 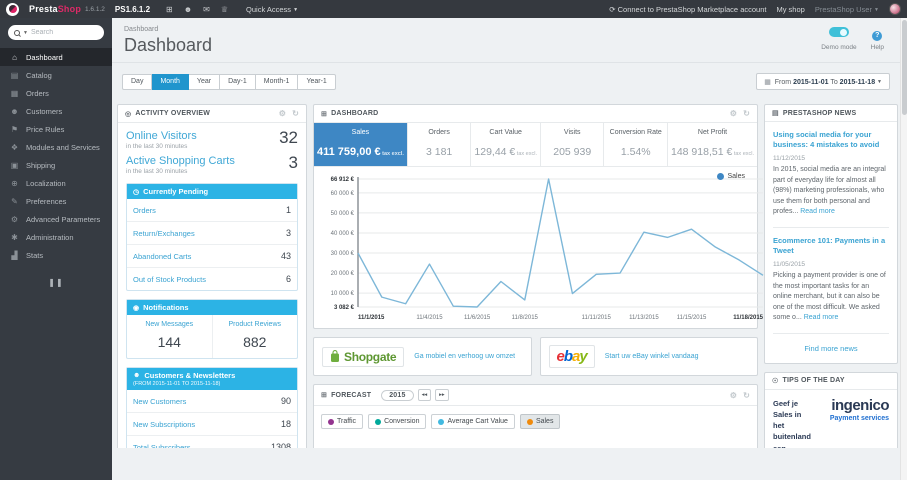 I want to click on demo-mode-toggle, so click(x=838, y=32).